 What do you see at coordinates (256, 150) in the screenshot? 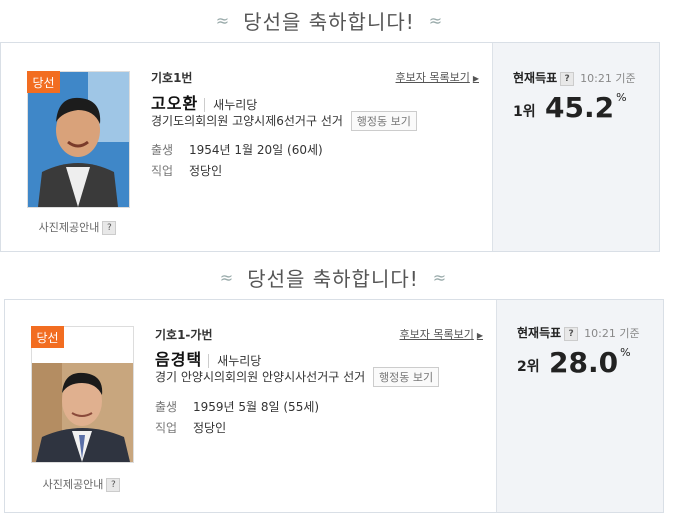
I see `birth-value: 1954년 1월 20일 (60세)` at bounding box center [256, 150].